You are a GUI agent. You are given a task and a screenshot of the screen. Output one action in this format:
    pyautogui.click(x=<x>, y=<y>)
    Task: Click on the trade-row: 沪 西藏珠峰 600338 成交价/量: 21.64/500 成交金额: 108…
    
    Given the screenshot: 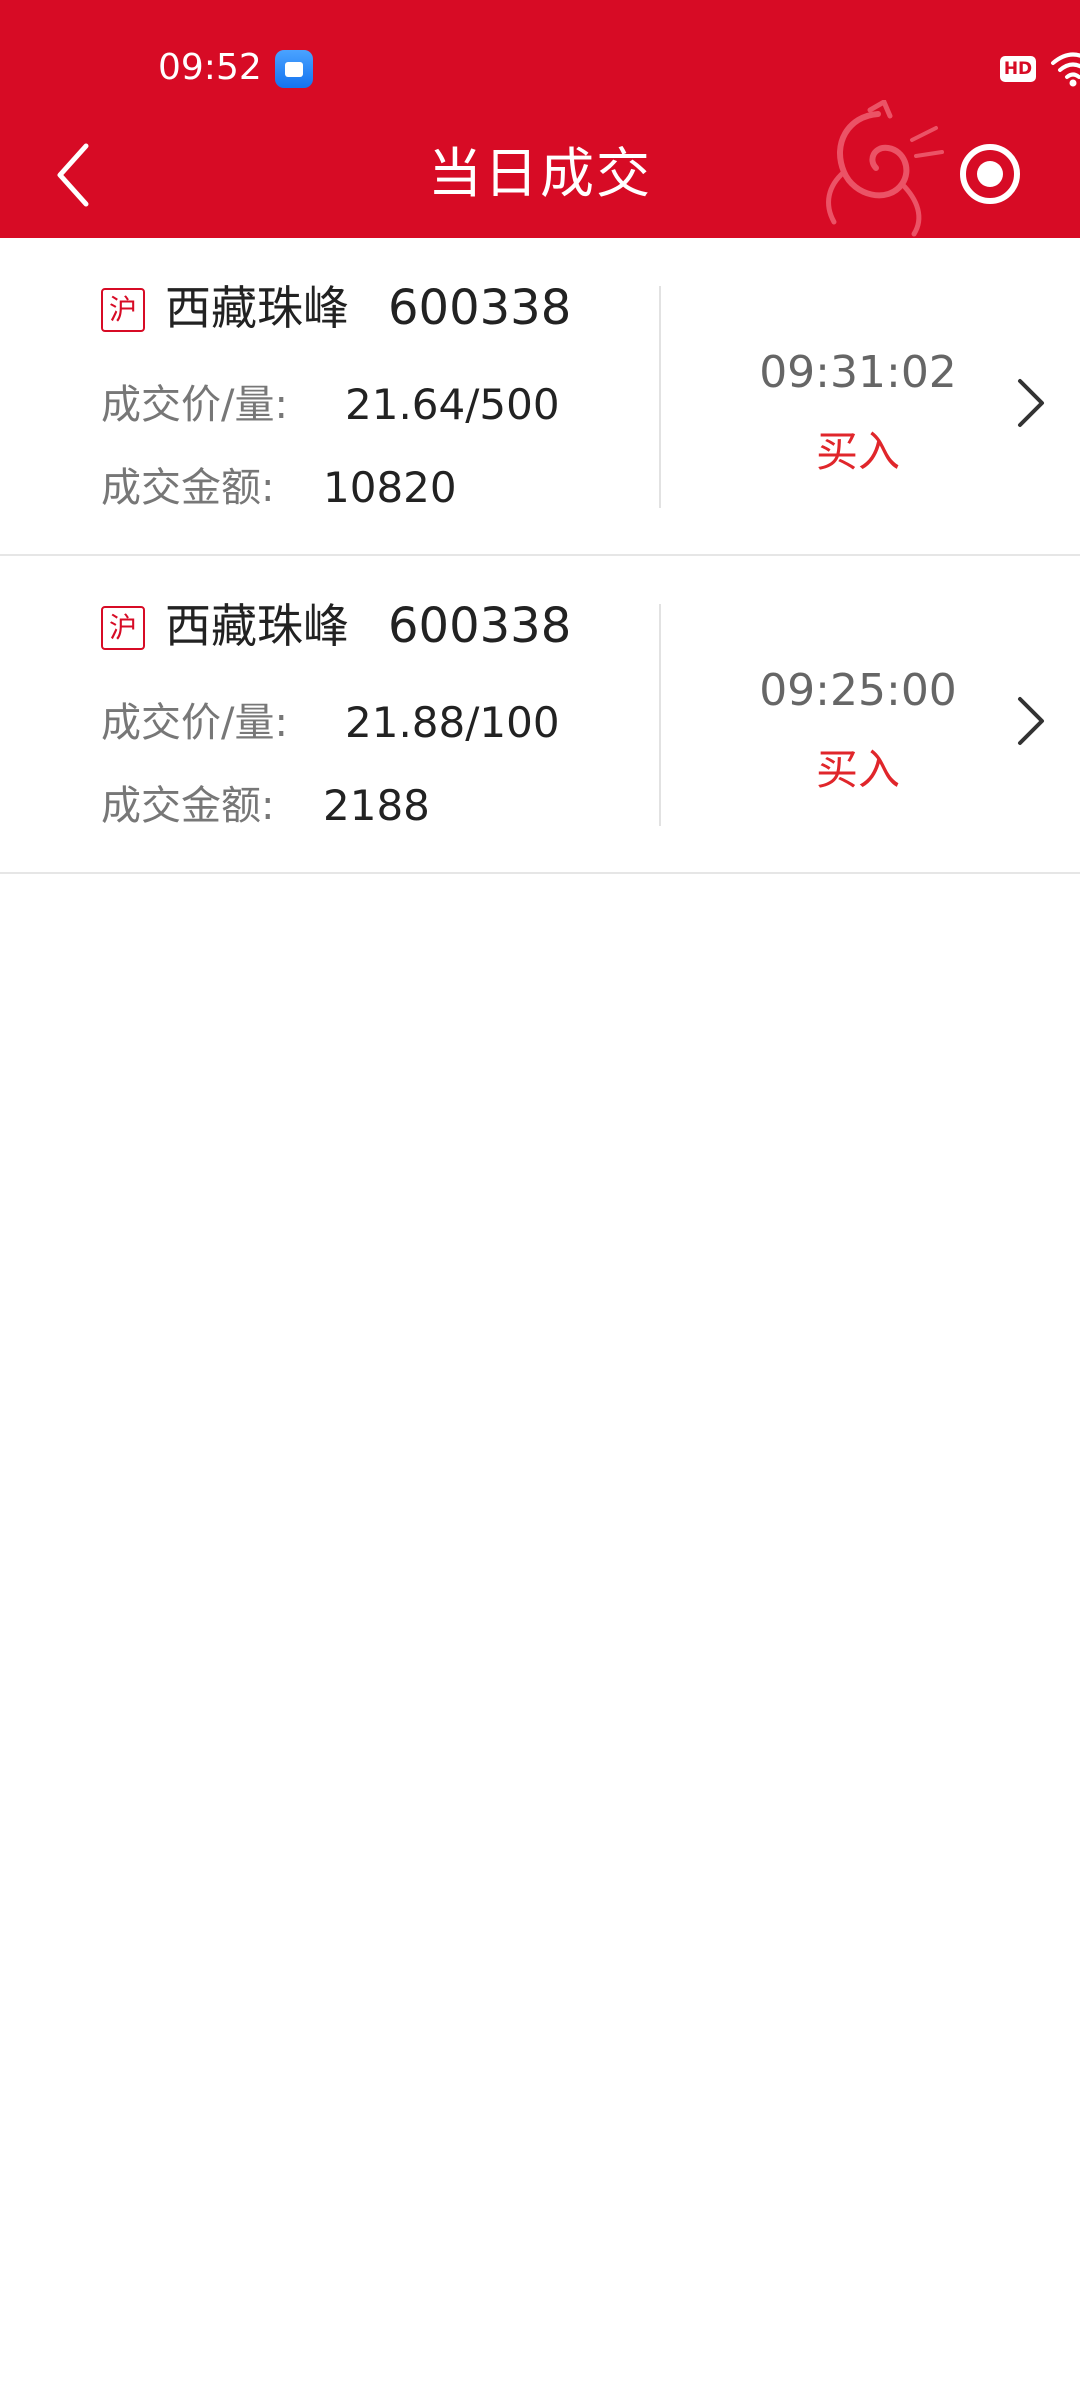 What is the action you would take?
    pyautogui.click(x=540, y=397)
    